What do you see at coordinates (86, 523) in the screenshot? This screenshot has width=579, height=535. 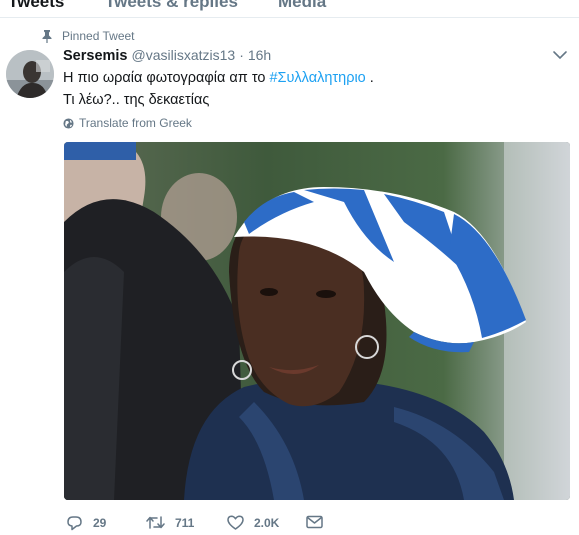 I see `reply-button: 29` at bounding box center [86, 523].